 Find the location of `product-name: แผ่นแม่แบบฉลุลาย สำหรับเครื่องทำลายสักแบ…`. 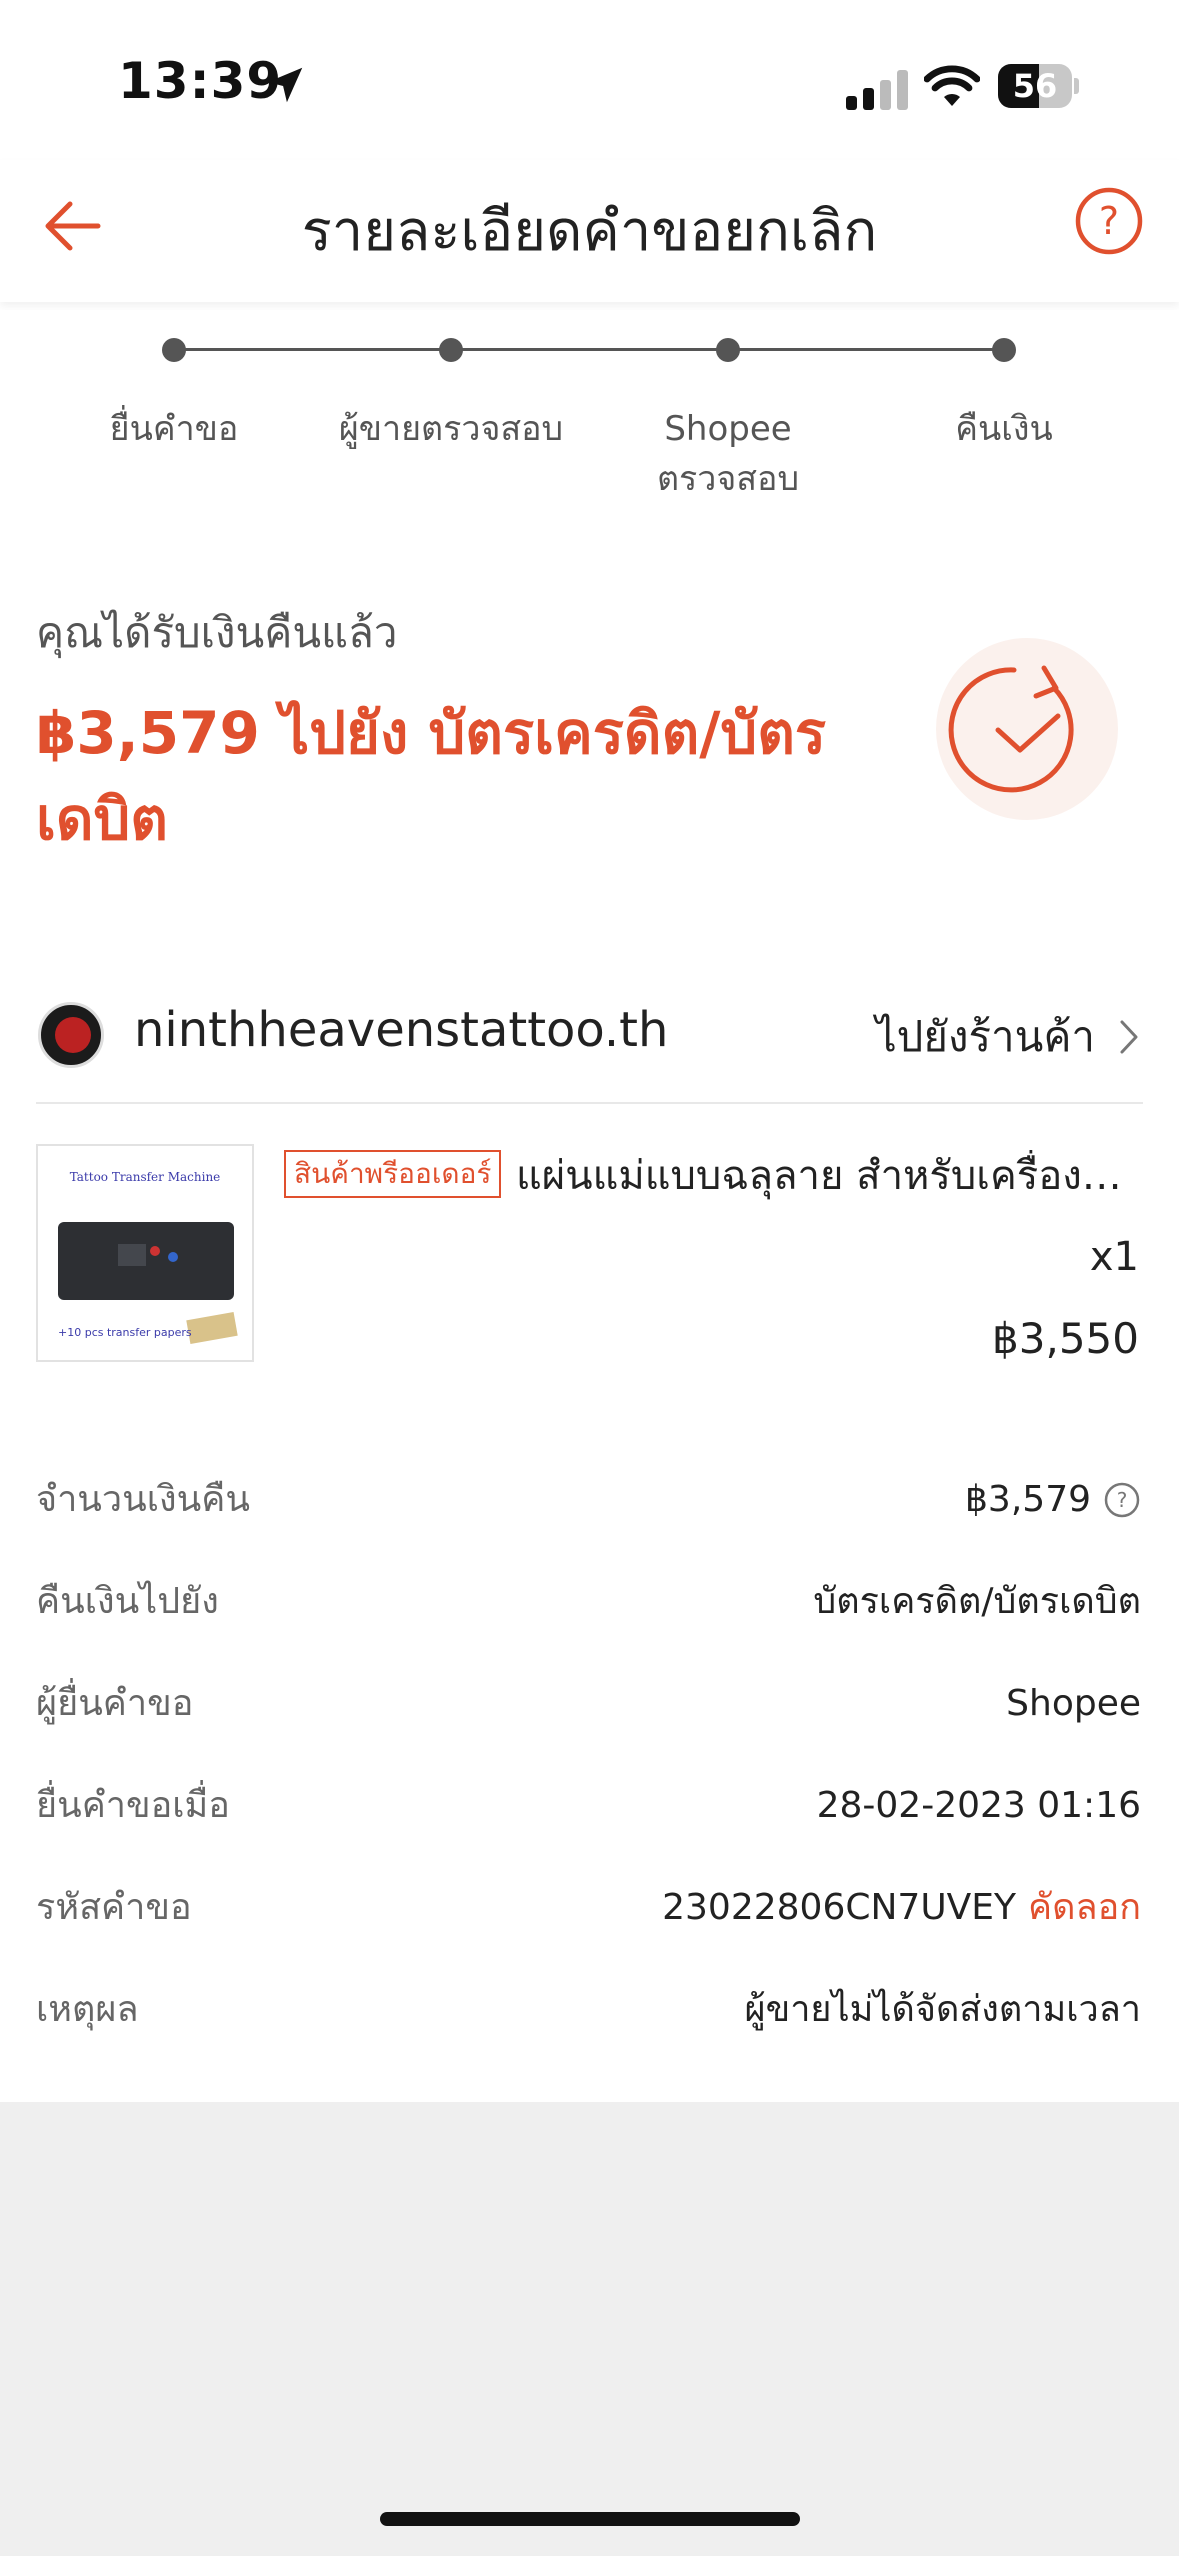

product-name: แผ่นแม่แบบฉลุลาย สำหรับเครื่องทำลายสักแบ… is located at coordinates (831, 1176).